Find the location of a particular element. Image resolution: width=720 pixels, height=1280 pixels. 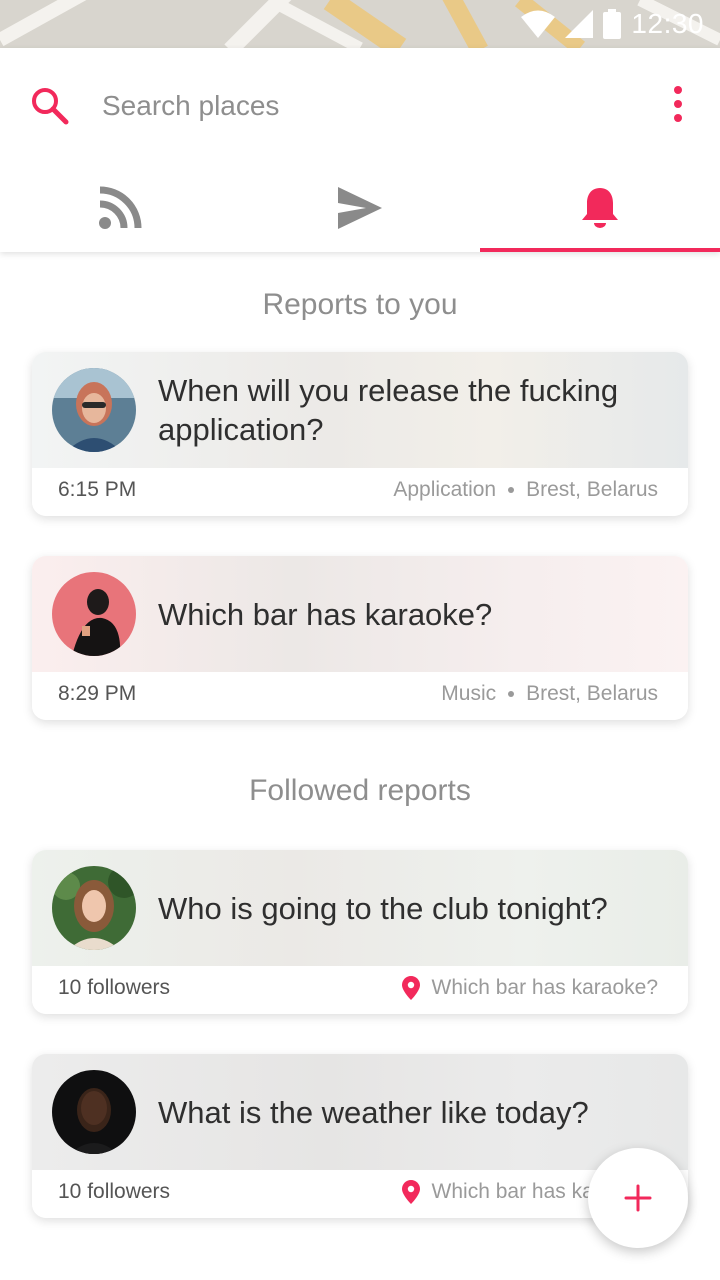

bell-icon is located at coordinates (600, 208).